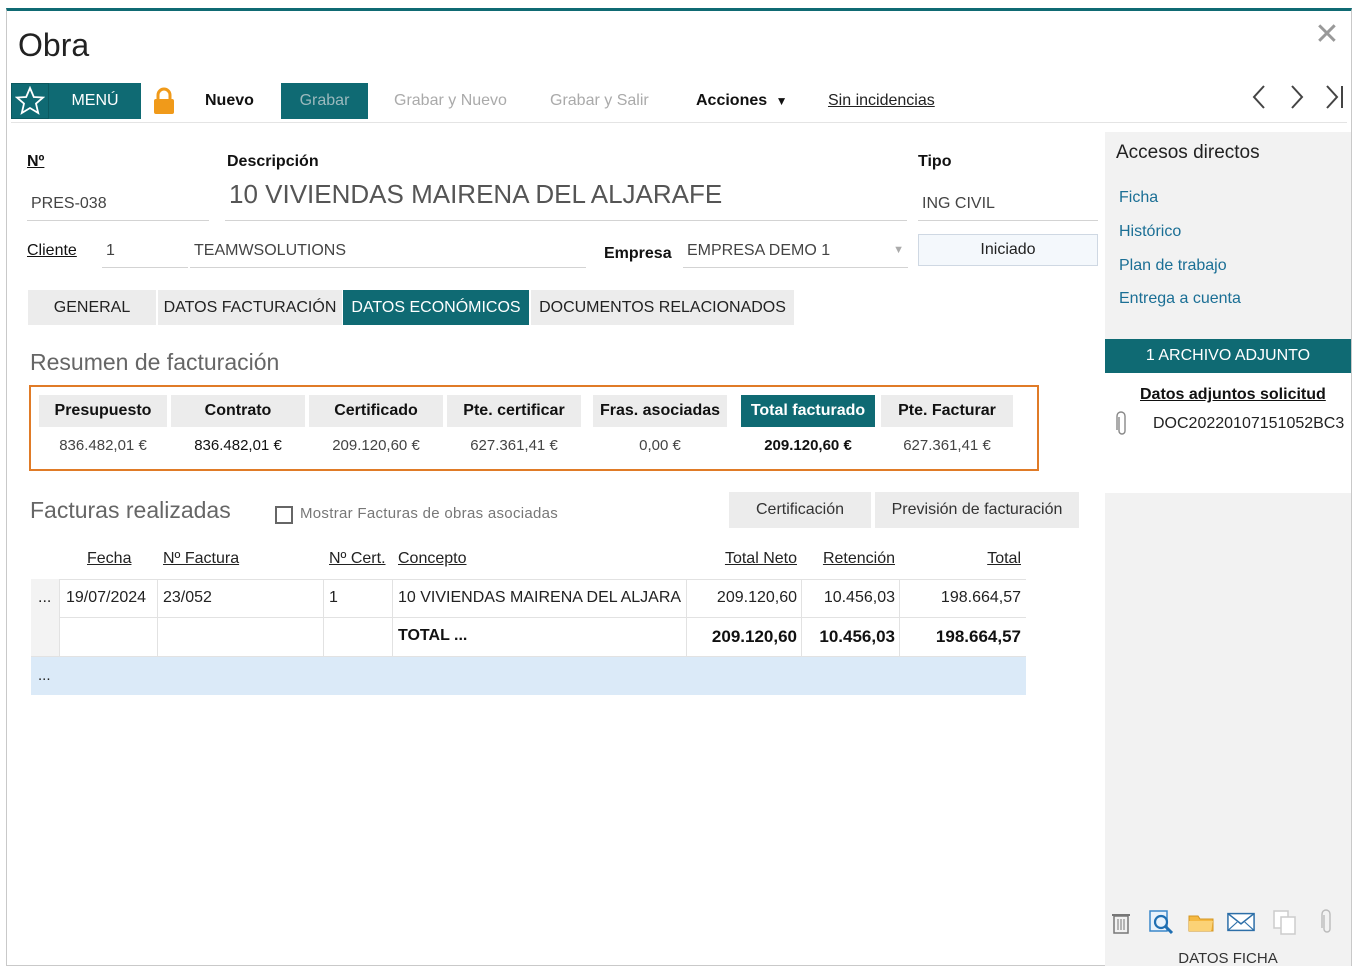 Image resolution: width=1356 pixels, height=968 pixels. I want to click on grabar-y-salir-button: Grabar y Salir, so click(599, 101).